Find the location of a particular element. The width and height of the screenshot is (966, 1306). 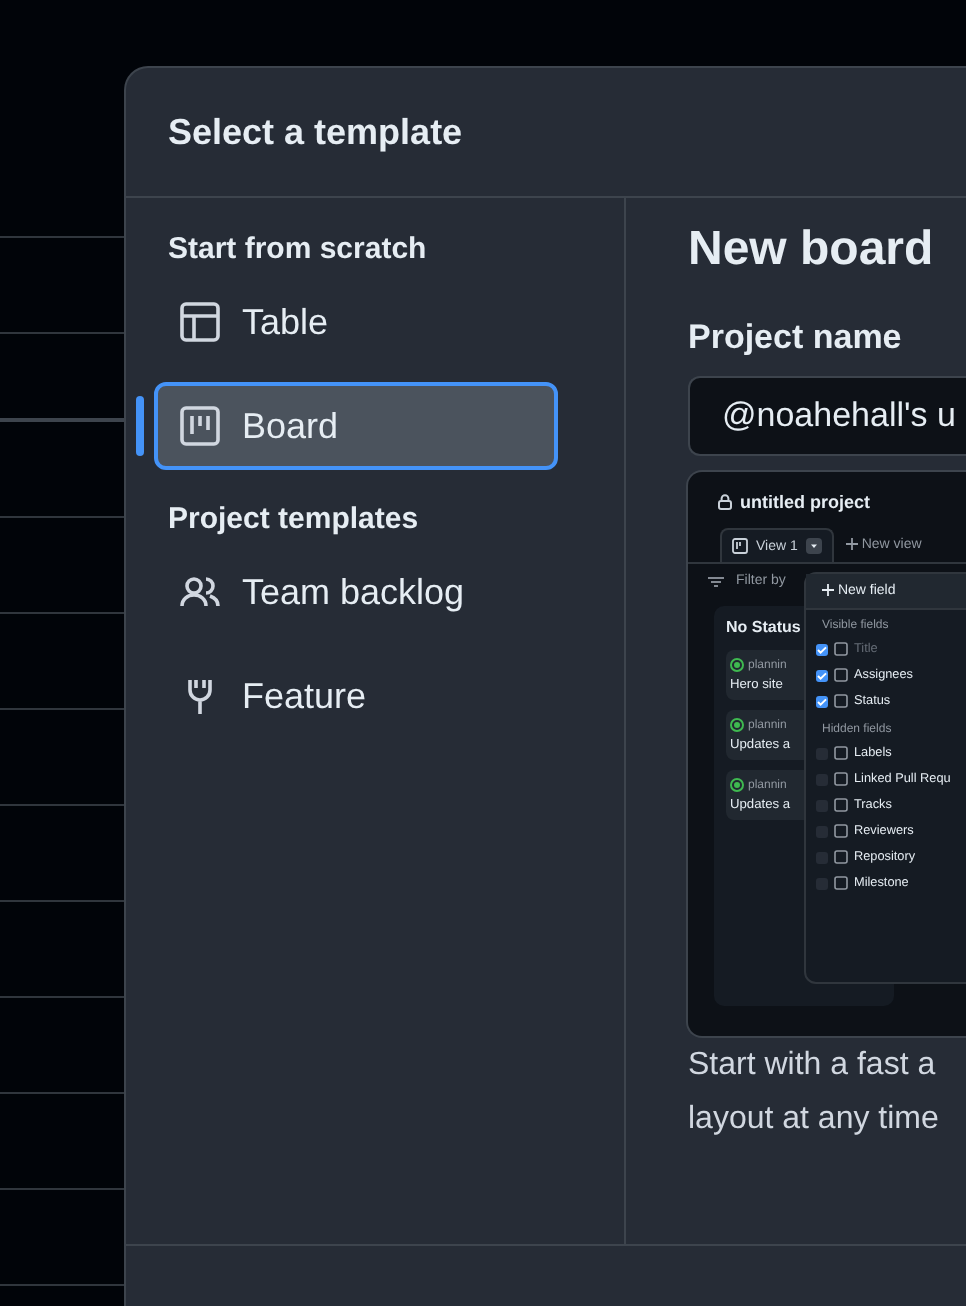

description-text: Start with a fast a is located at coordinates (813, 1066).